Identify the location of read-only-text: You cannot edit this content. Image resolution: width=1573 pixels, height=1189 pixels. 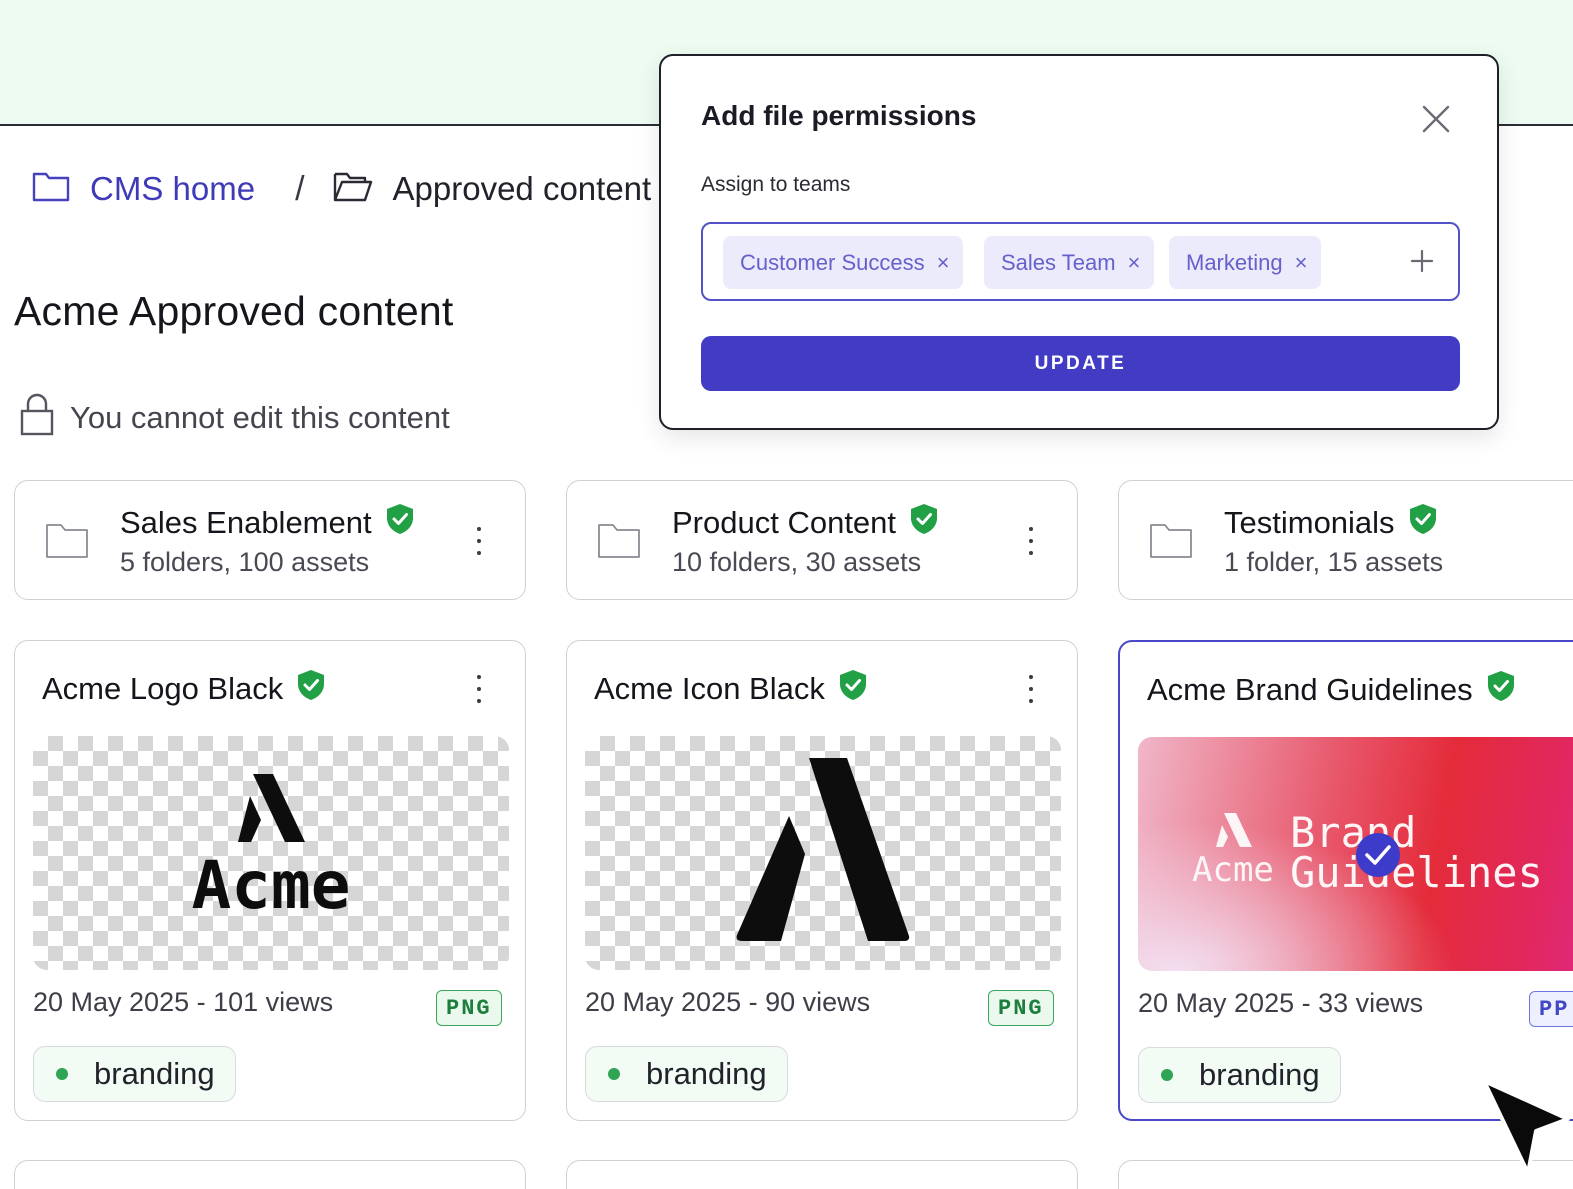
(260, 417).